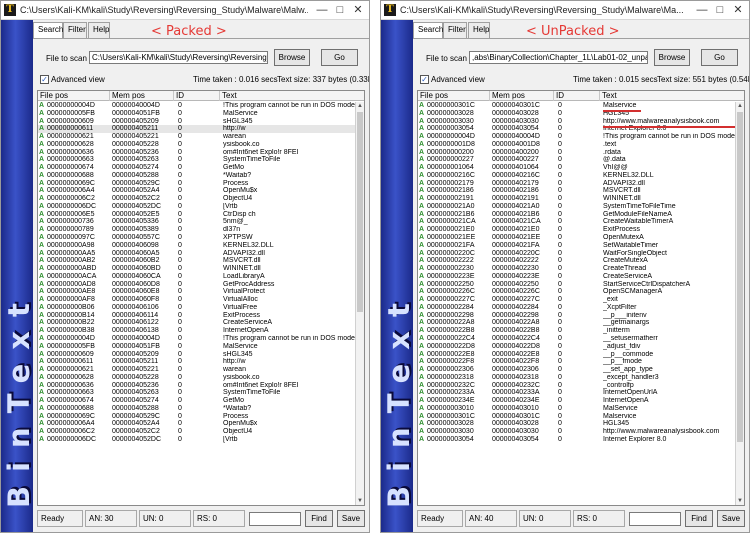 This screenshot has width=750, height=533. Describe the element at coordinates (197, 246) in the screenshot. I see `table-row: A 000000000A98 000000406098 0 KERNEL32.DLL` at that location.